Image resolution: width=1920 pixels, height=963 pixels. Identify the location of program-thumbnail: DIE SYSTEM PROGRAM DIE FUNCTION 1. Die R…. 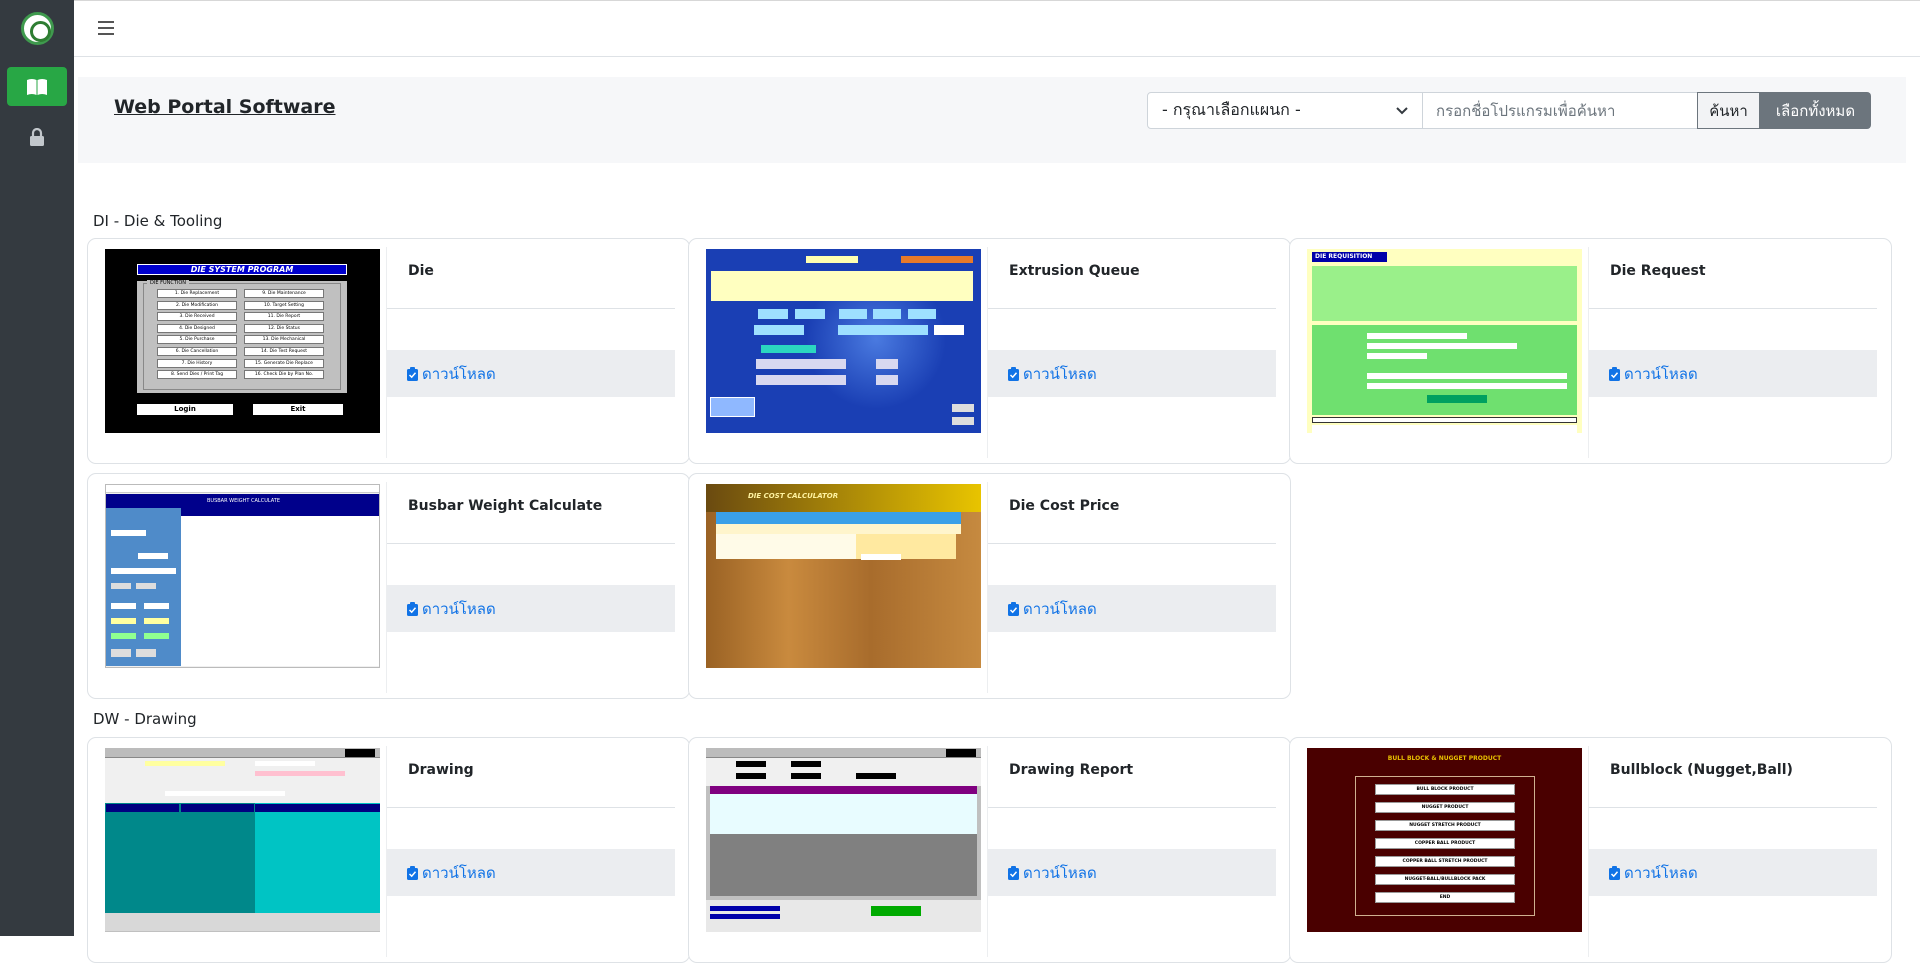
(242, 341).